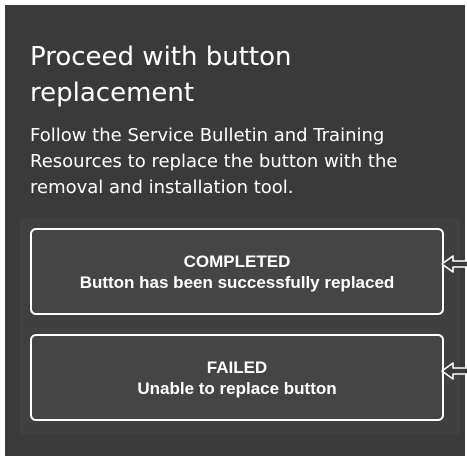 The image size is (467, 456). I want to click on completed-heading: COMPLETED, so click(237, 261).